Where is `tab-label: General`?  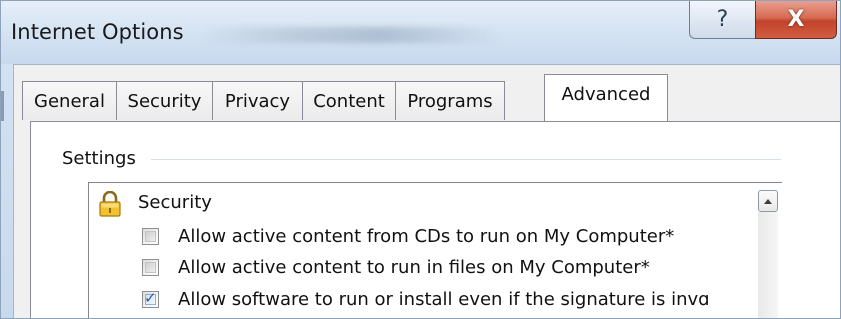 tab-label: General is located at coordinates (69, 101).